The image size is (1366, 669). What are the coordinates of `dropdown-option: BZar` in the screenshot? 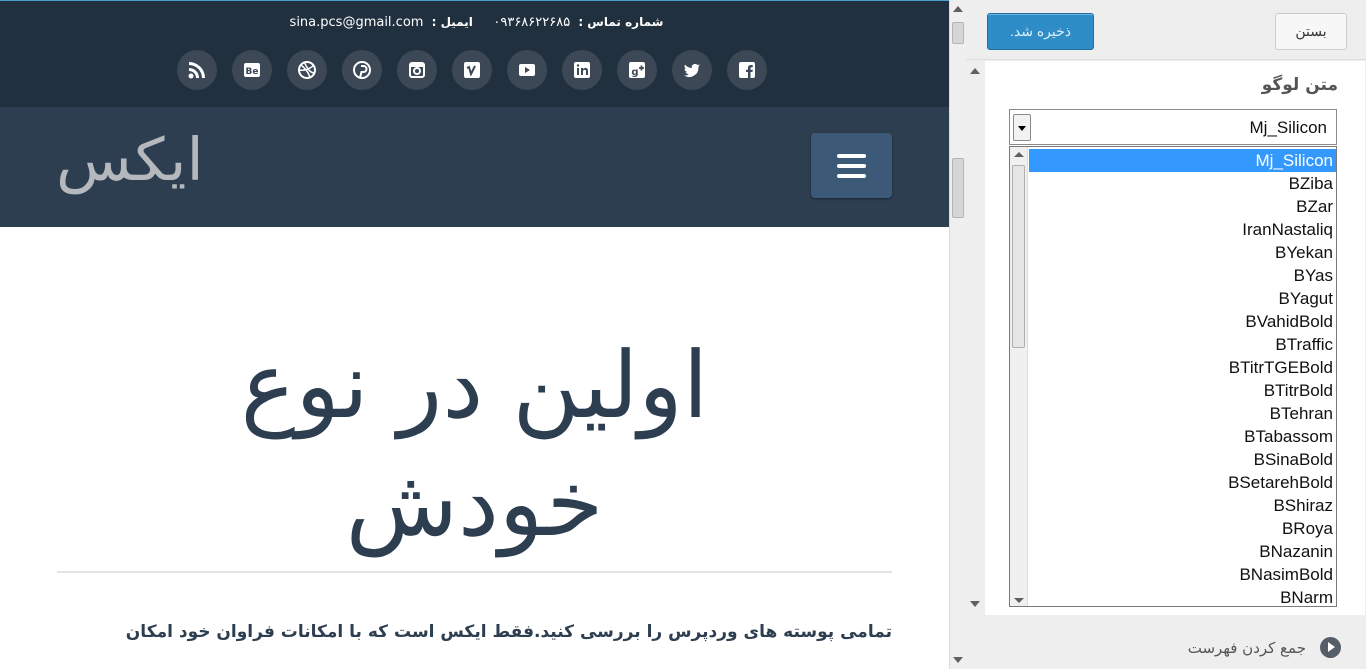 It's located at (1182, 206).